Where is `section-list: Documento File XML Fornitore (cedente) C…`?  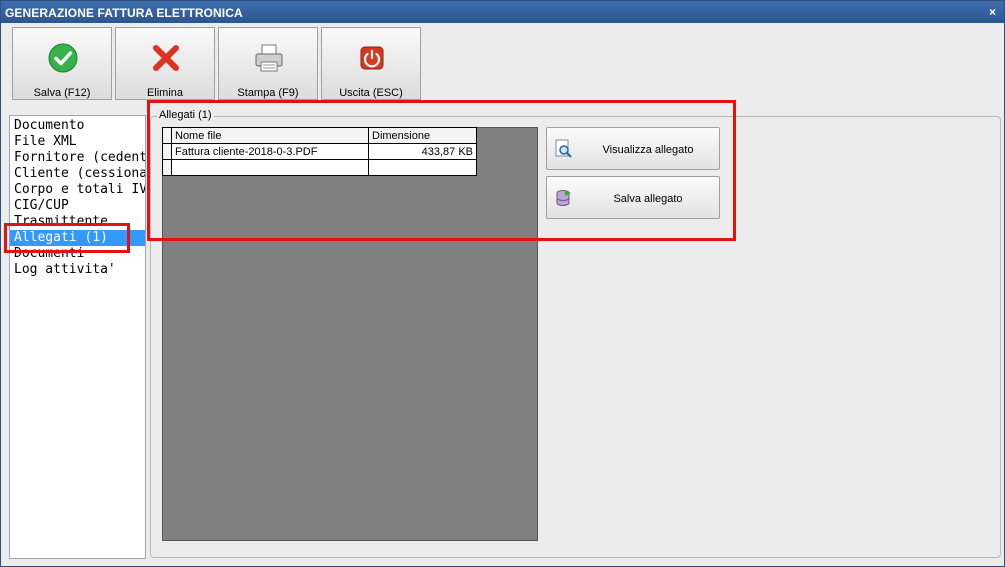
section-list: Documento File XML Fornitore (cedente) C… is located at coordinates (77, 337).